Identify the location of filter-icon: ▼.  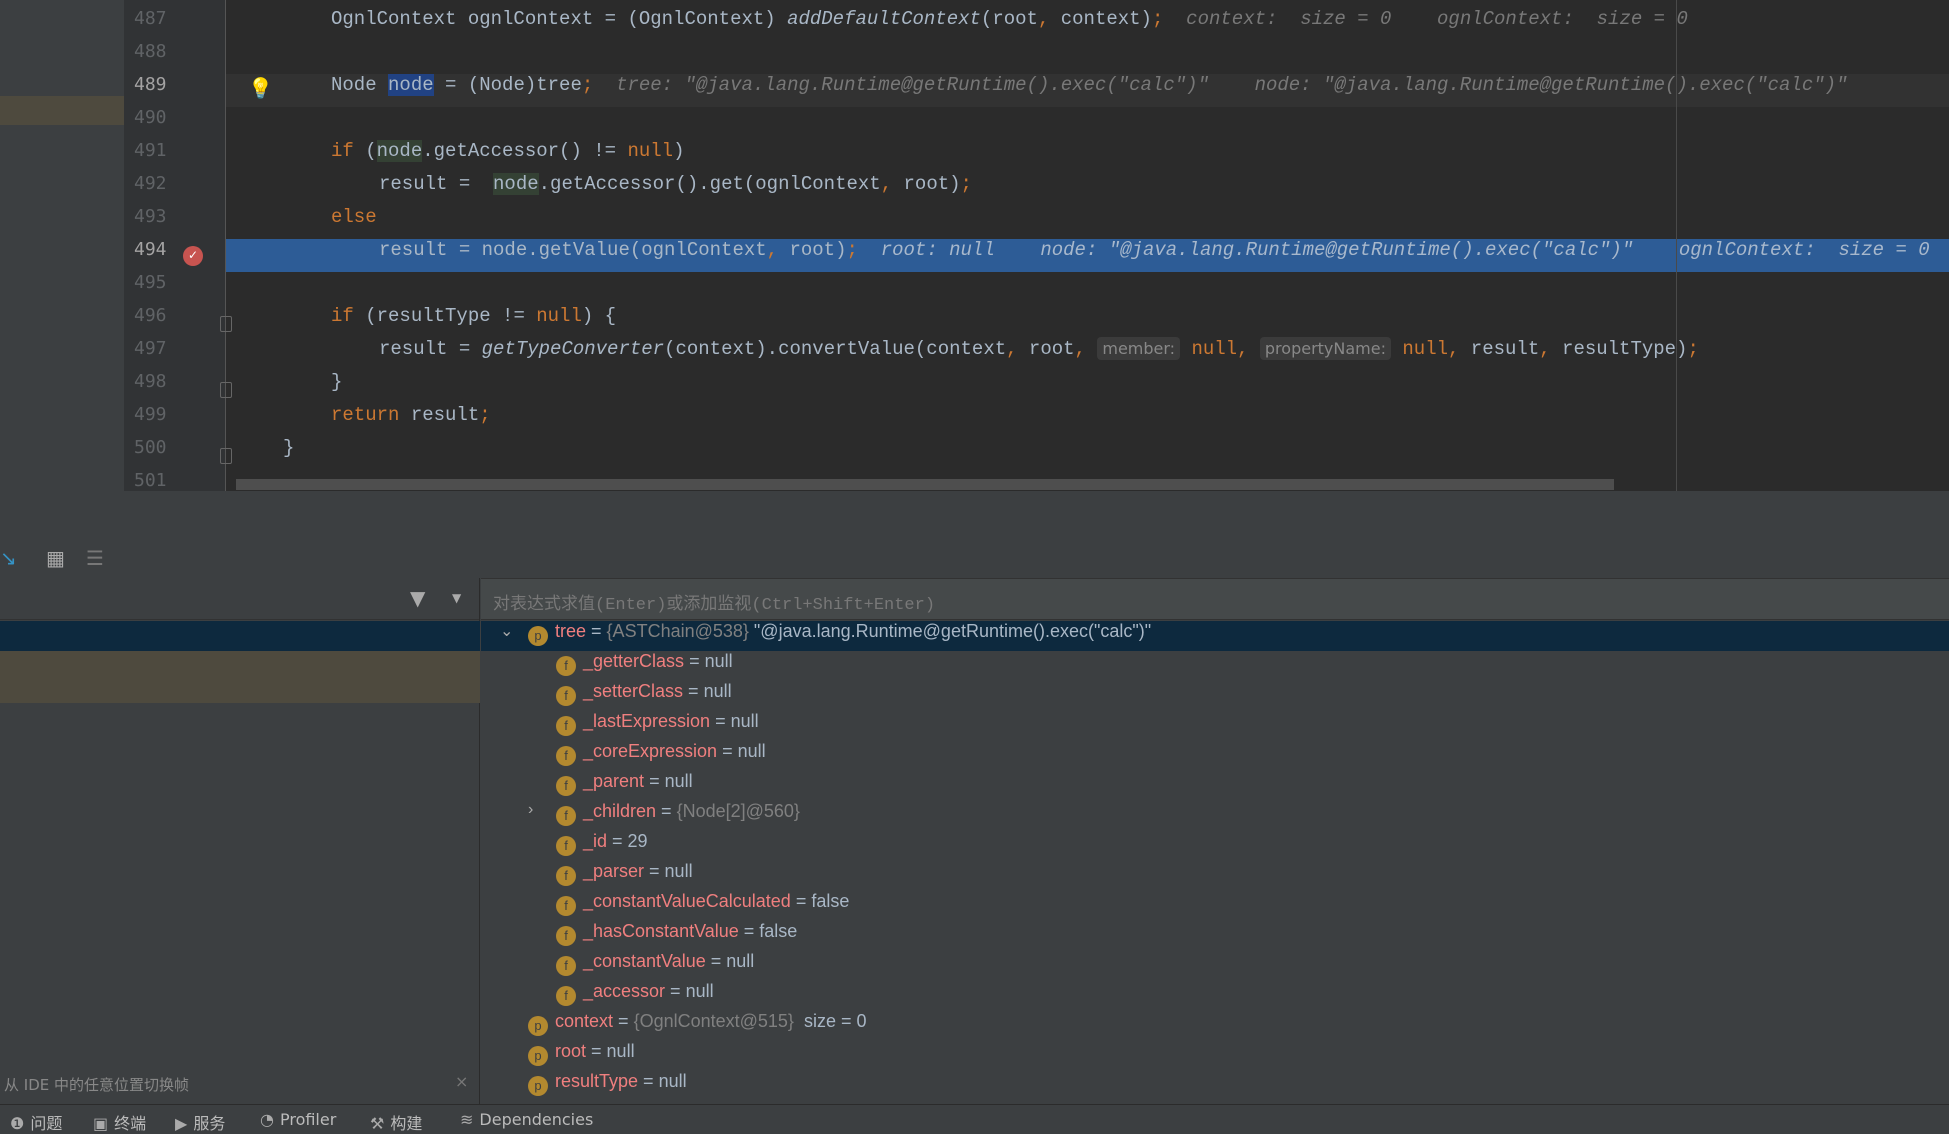
(417, 598).